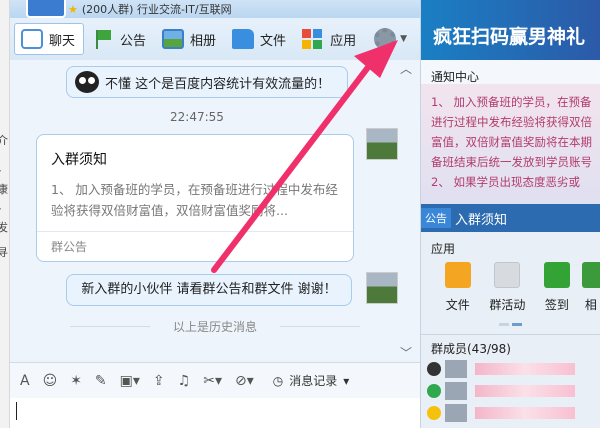 The height and width of the screenshot is (428, 600). What do you see at coordinates (159, 381) in the screenshot?
I see `upload-icon: ⇪` at bounding box center [159, 381].